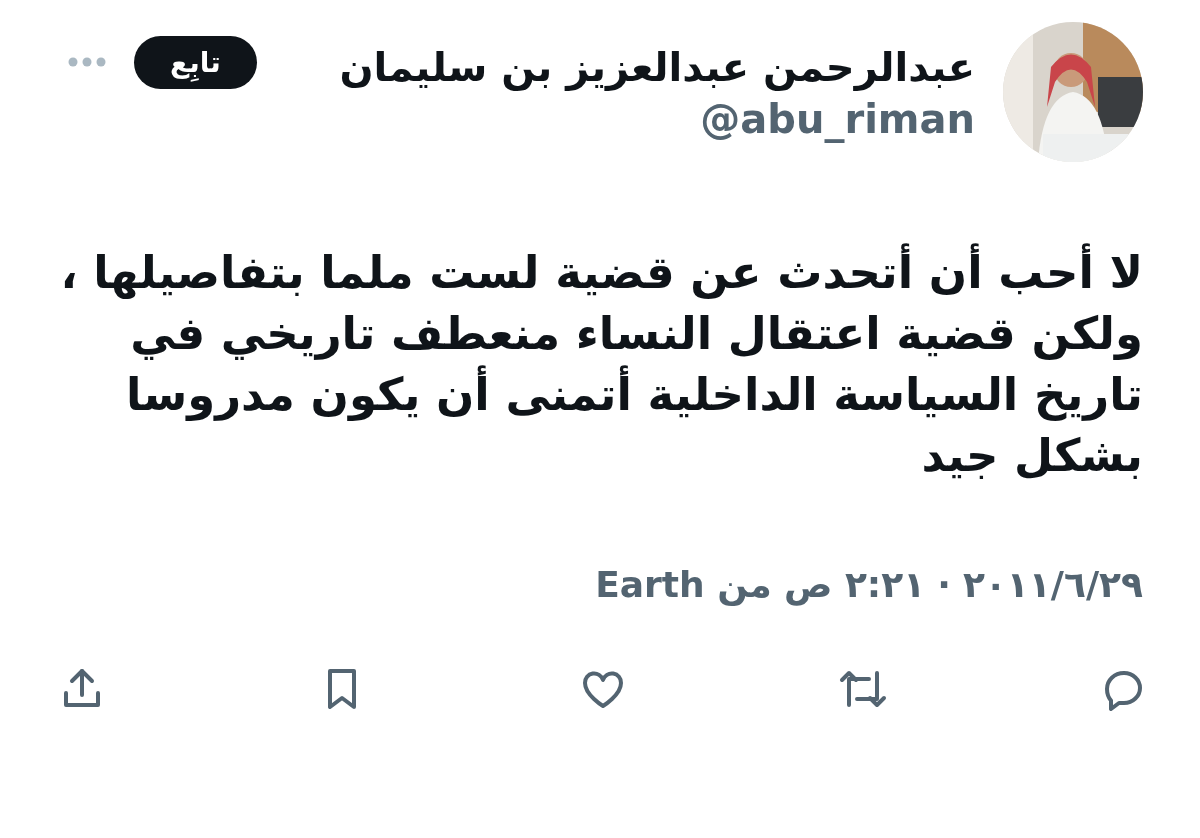 This screenshot has width=1200, height=838. What do you see at coordinates (1052, 584) in the screenshot?
I see `date-text: ٢٠١١/٦/٢٩` at bounding box center [1052, 584].